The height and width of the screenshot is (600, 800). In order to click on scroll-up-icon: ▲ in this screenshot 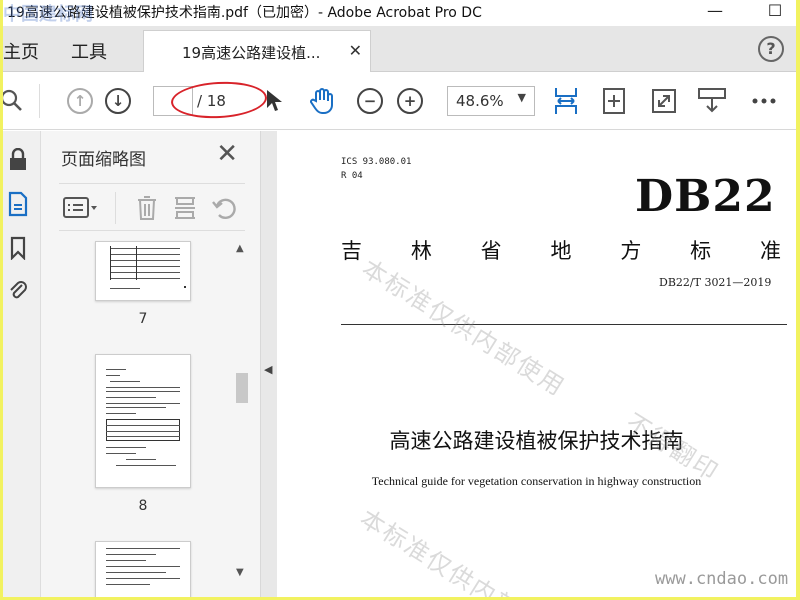, I will do `click(240, 248)`.